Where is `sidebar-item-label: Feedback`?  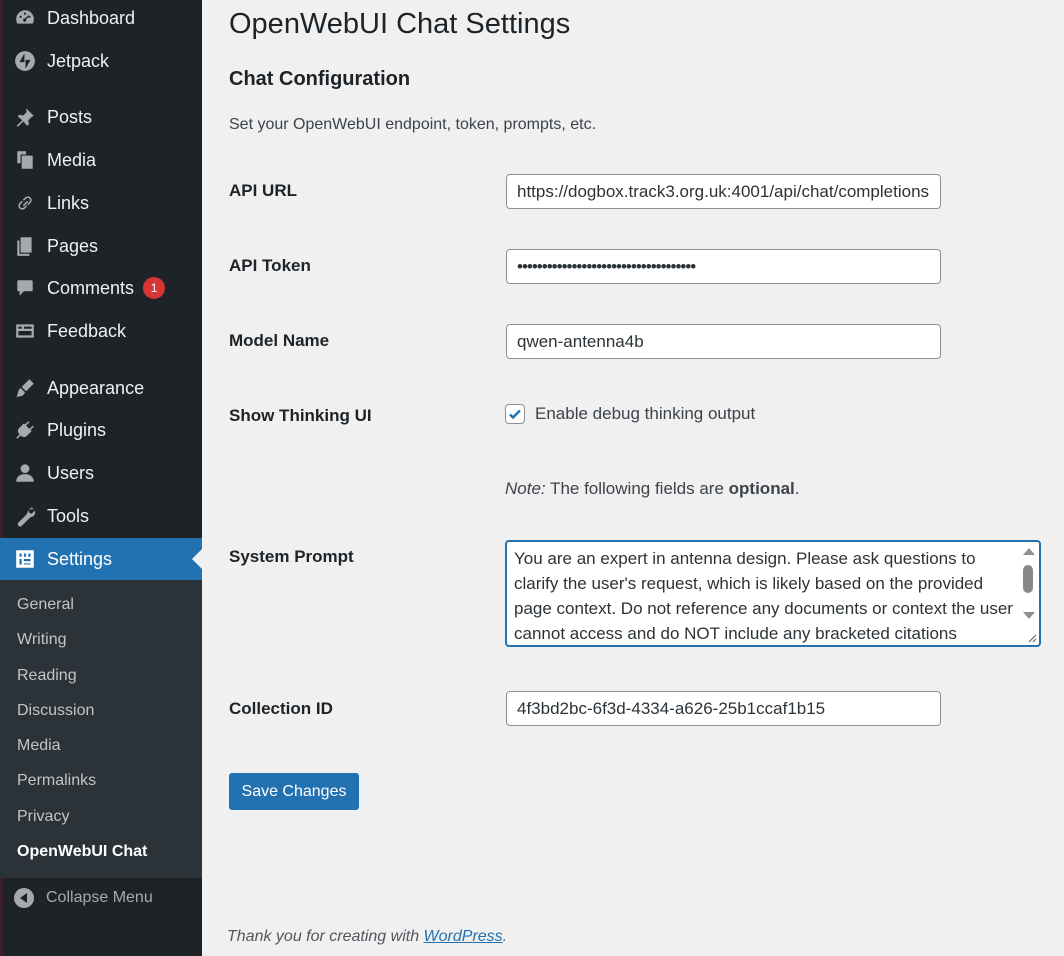 sidebar-item-label: Feedback is located at coordinates (87, 330).